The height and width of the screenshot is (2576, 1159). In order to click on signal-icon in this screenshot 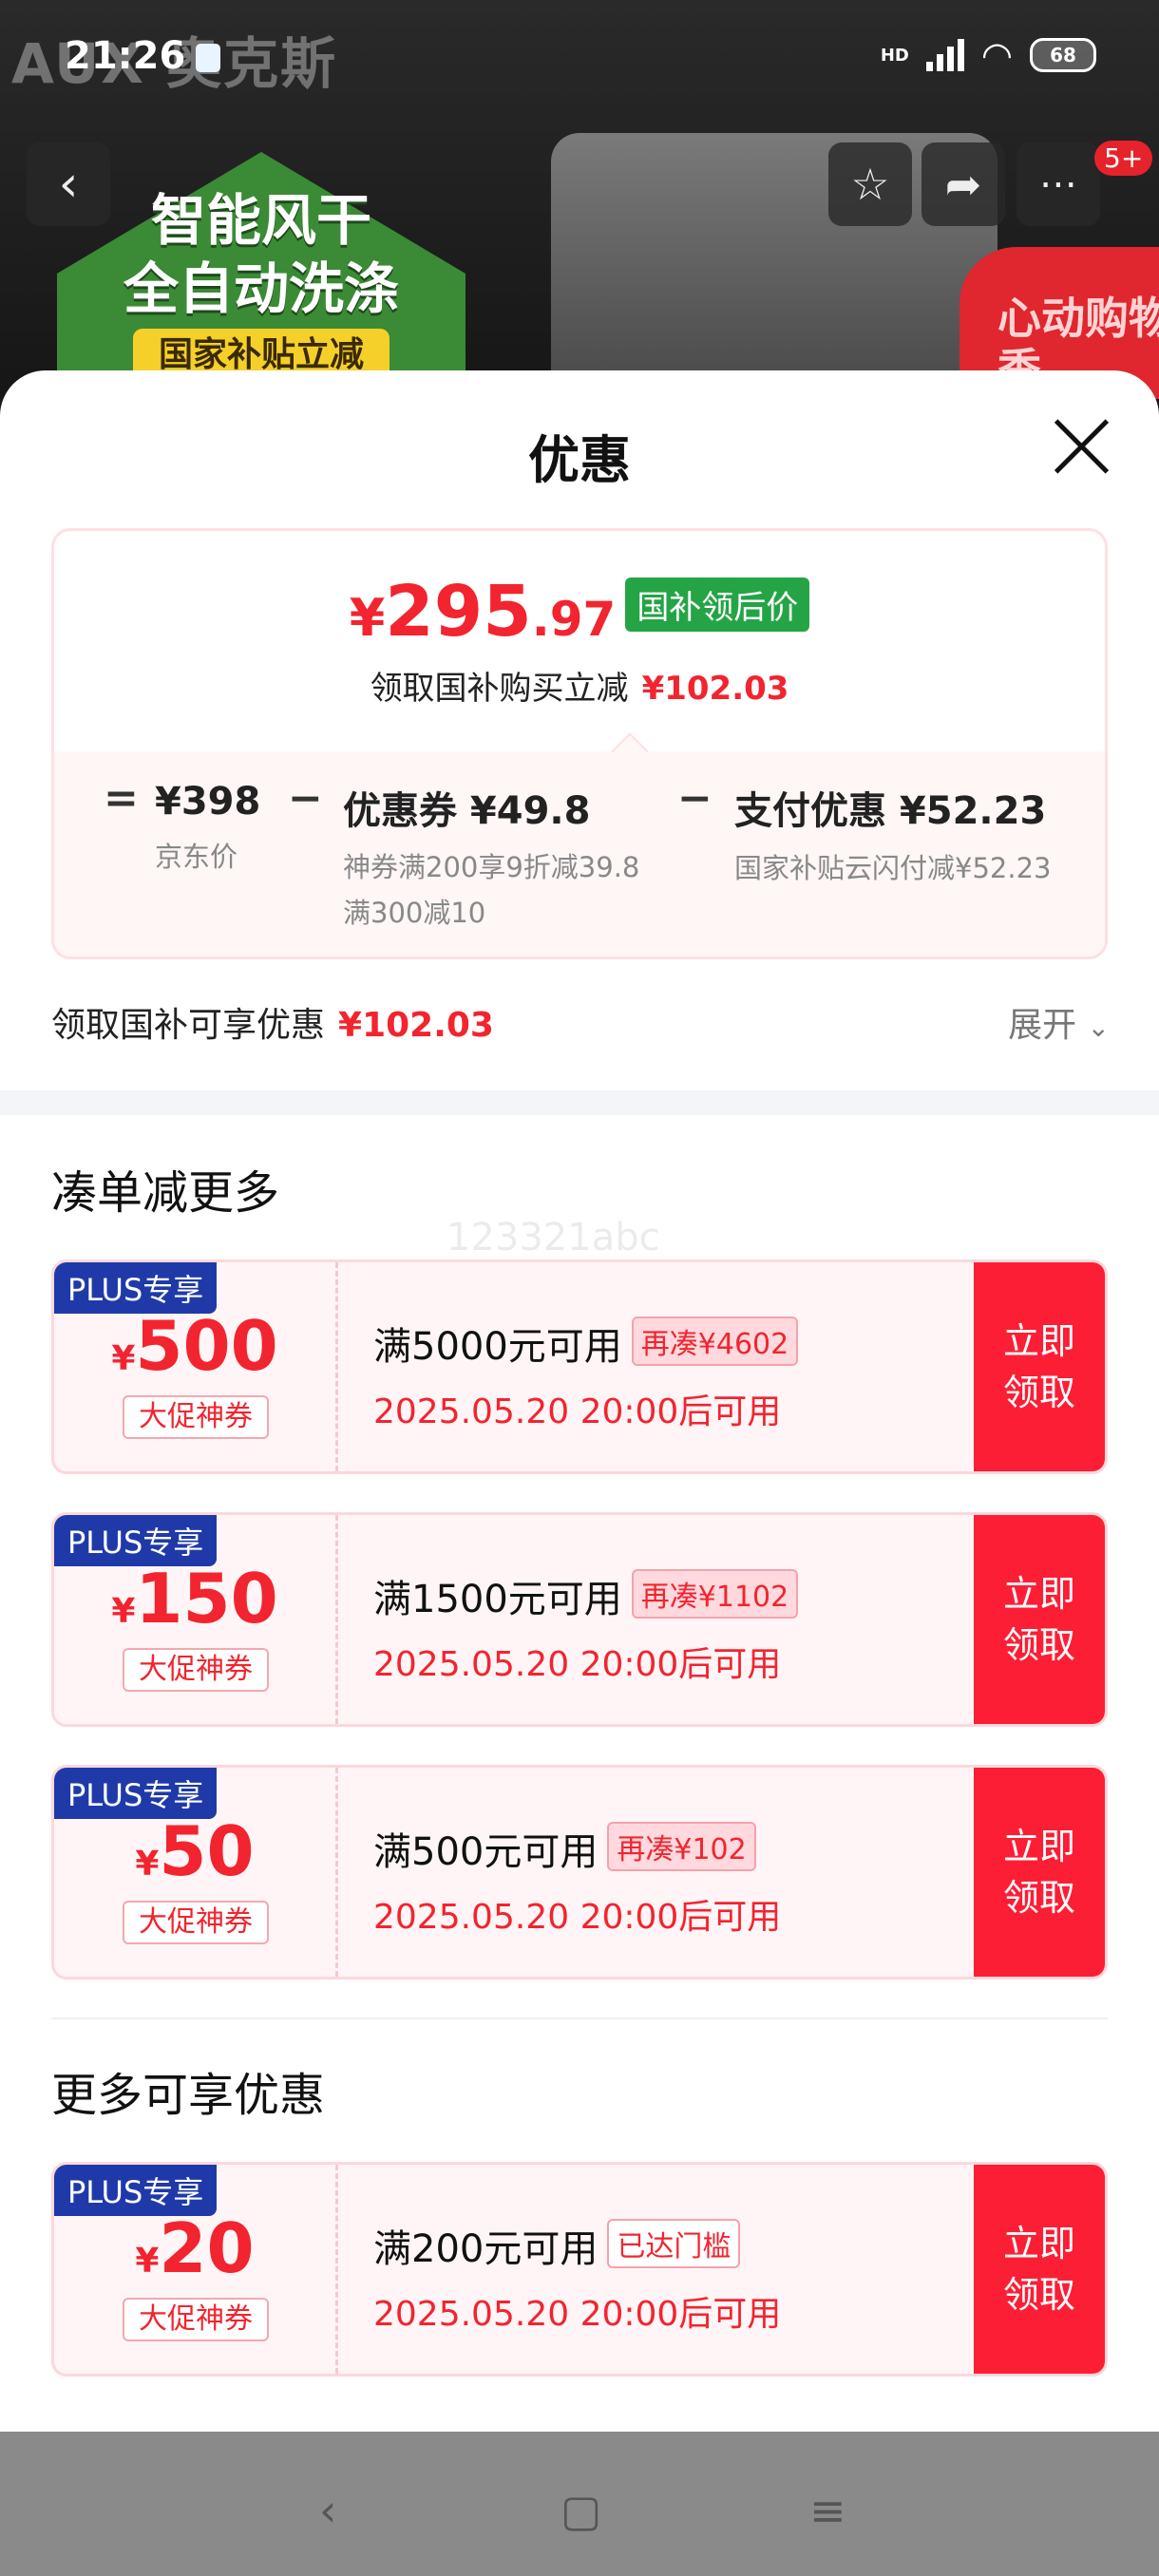, I will do `click(944, 55)`.